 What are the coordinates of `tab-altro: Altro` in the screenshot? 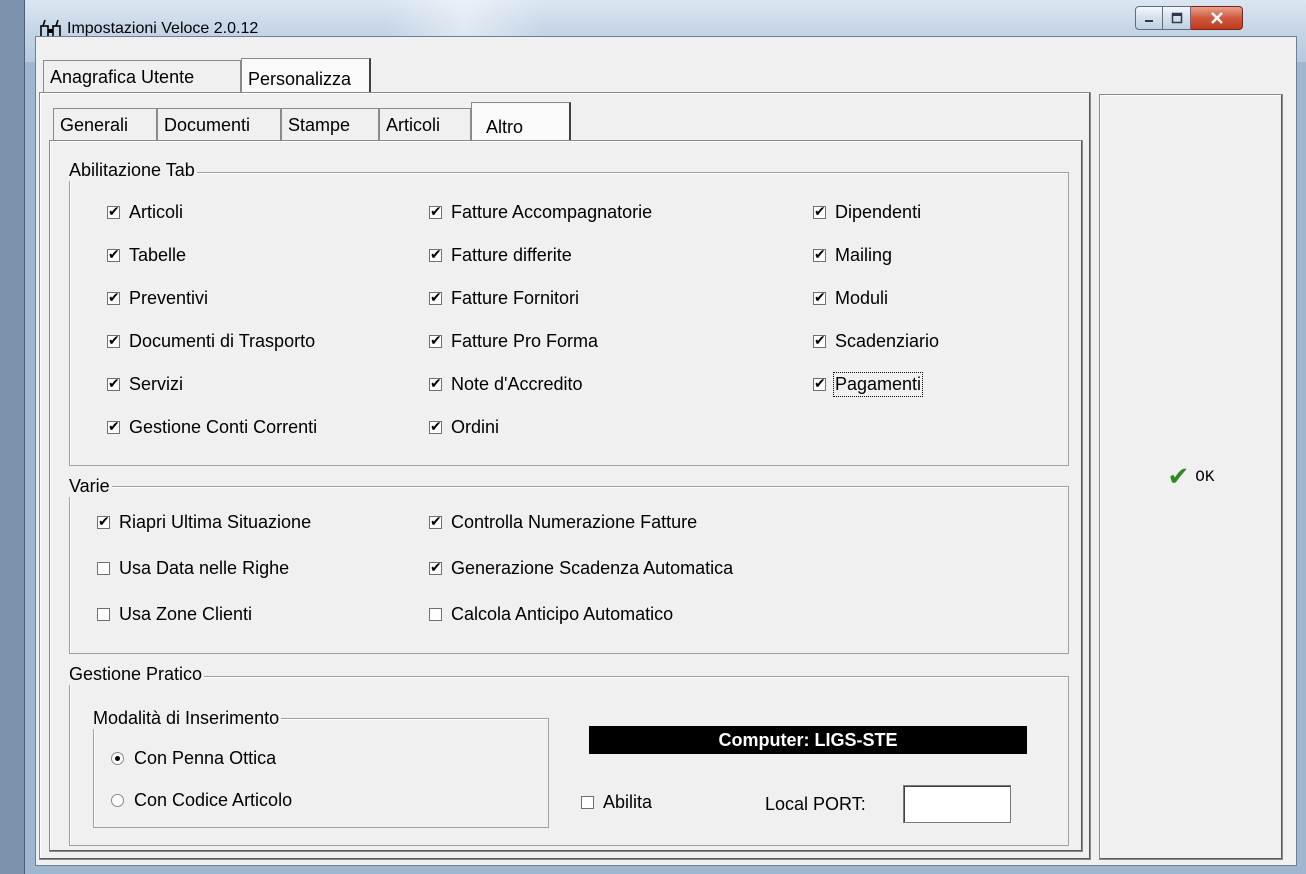 It's located at (521, 122).